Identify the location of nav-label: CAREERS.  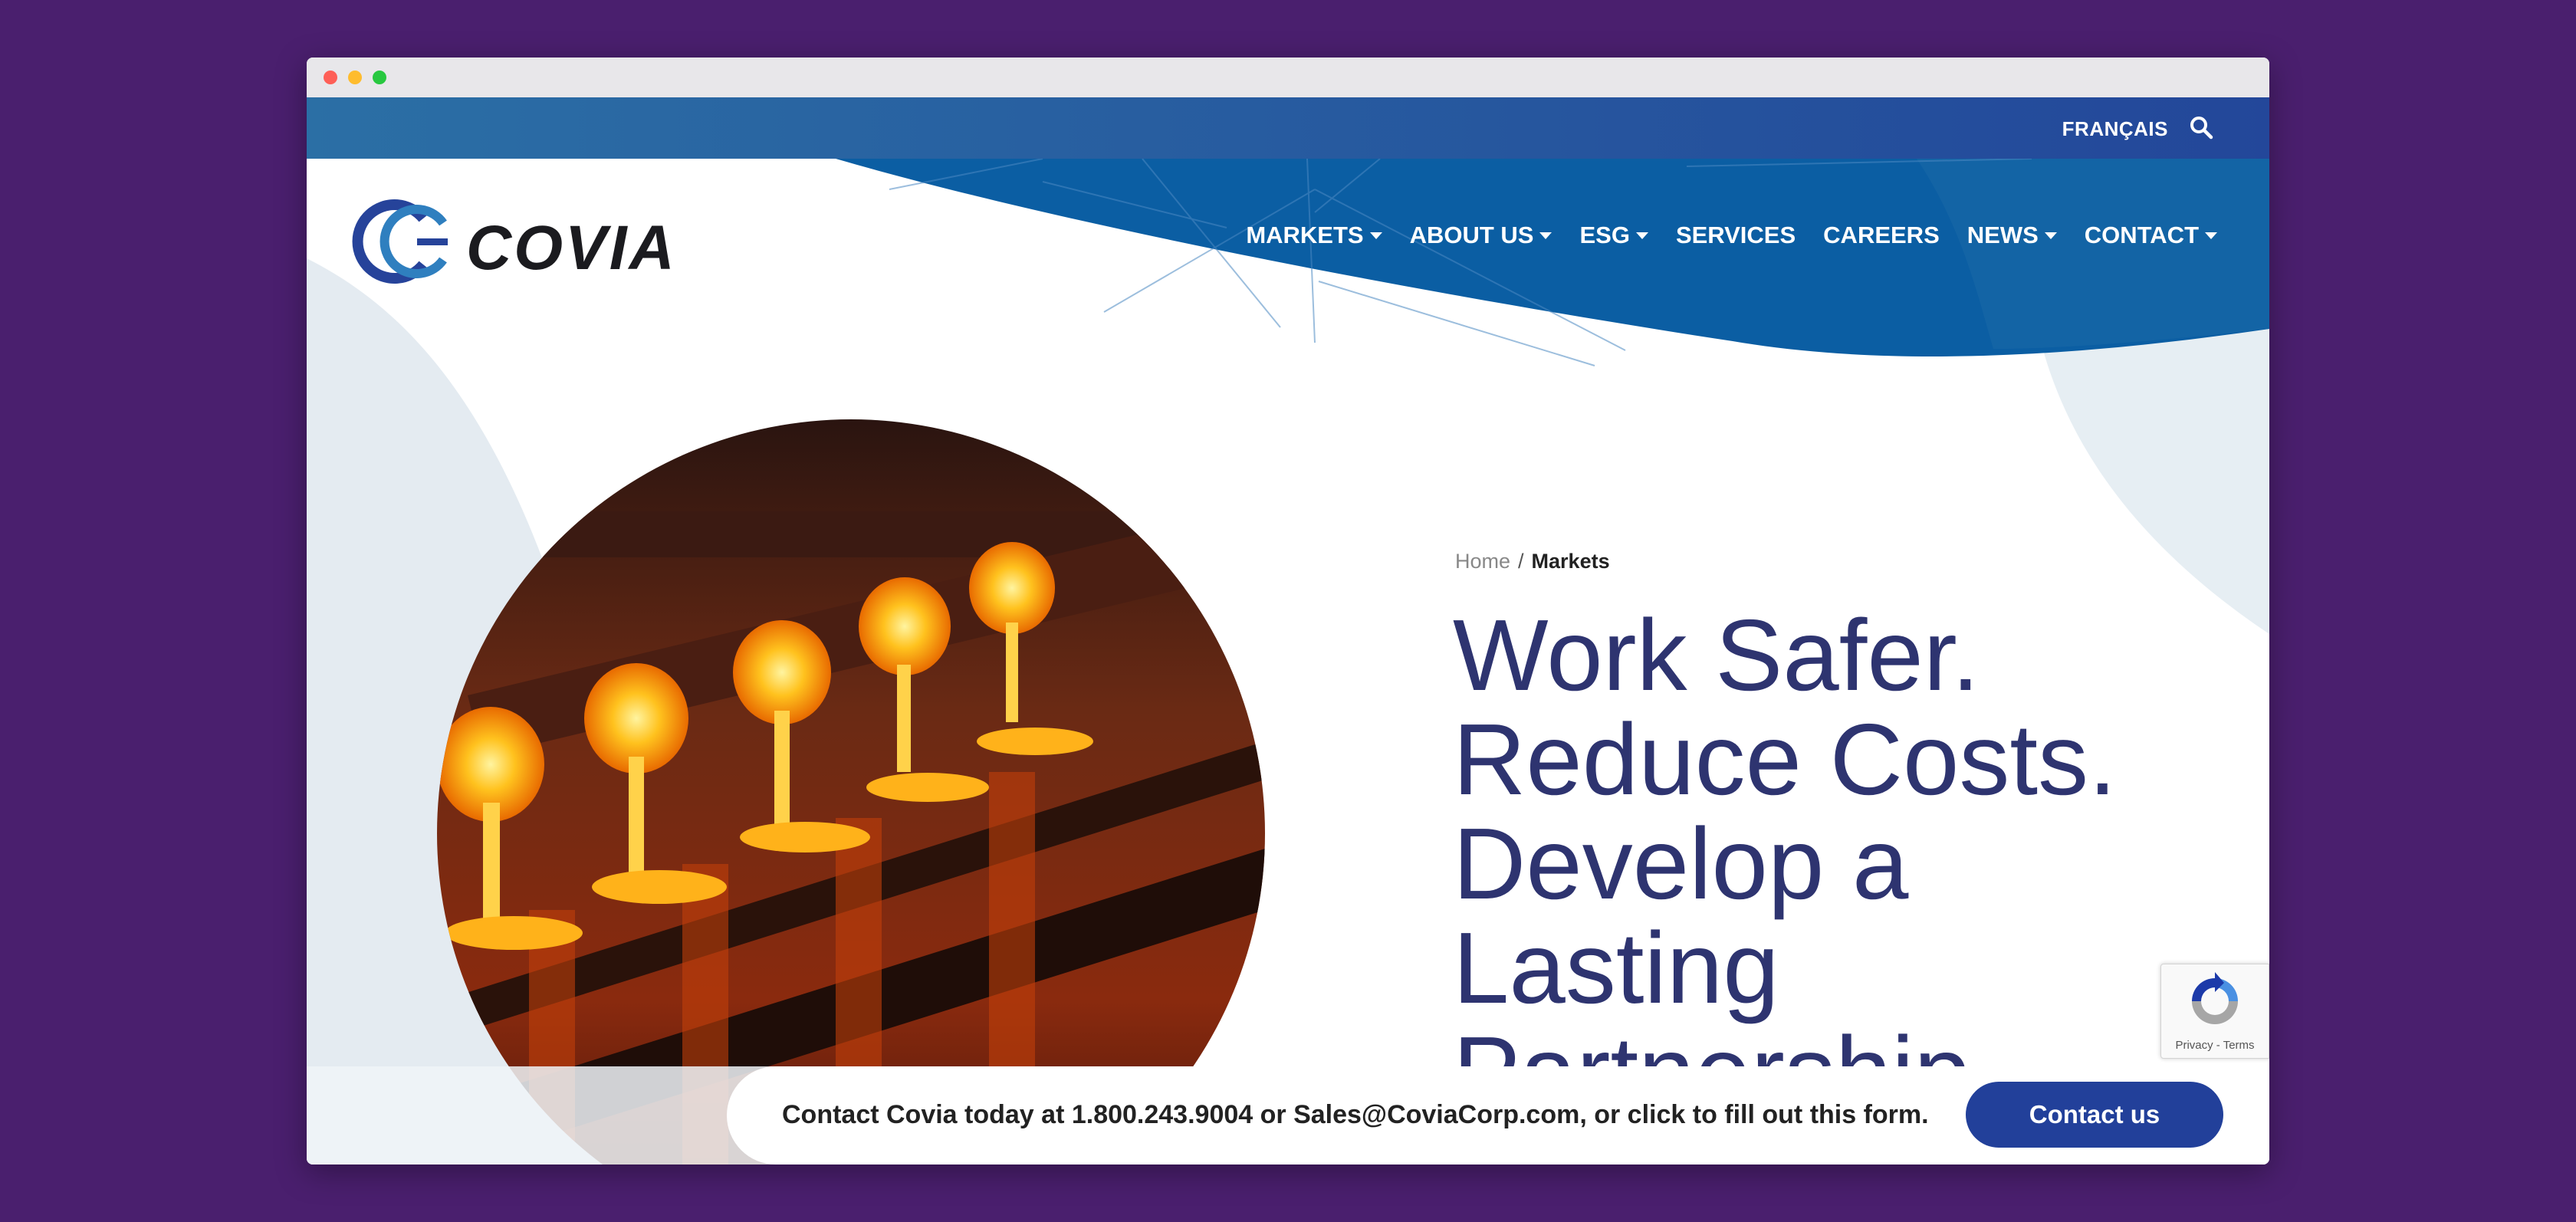
(1881, 235).